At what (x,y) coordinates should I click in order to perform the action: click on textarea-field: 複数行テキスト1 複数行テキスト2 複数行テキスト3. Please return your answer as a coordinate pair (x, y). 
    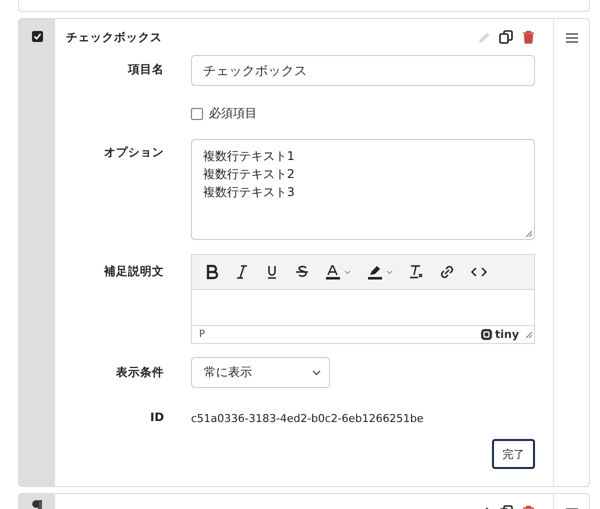
    Looking at the image, I should click on (363, 189).